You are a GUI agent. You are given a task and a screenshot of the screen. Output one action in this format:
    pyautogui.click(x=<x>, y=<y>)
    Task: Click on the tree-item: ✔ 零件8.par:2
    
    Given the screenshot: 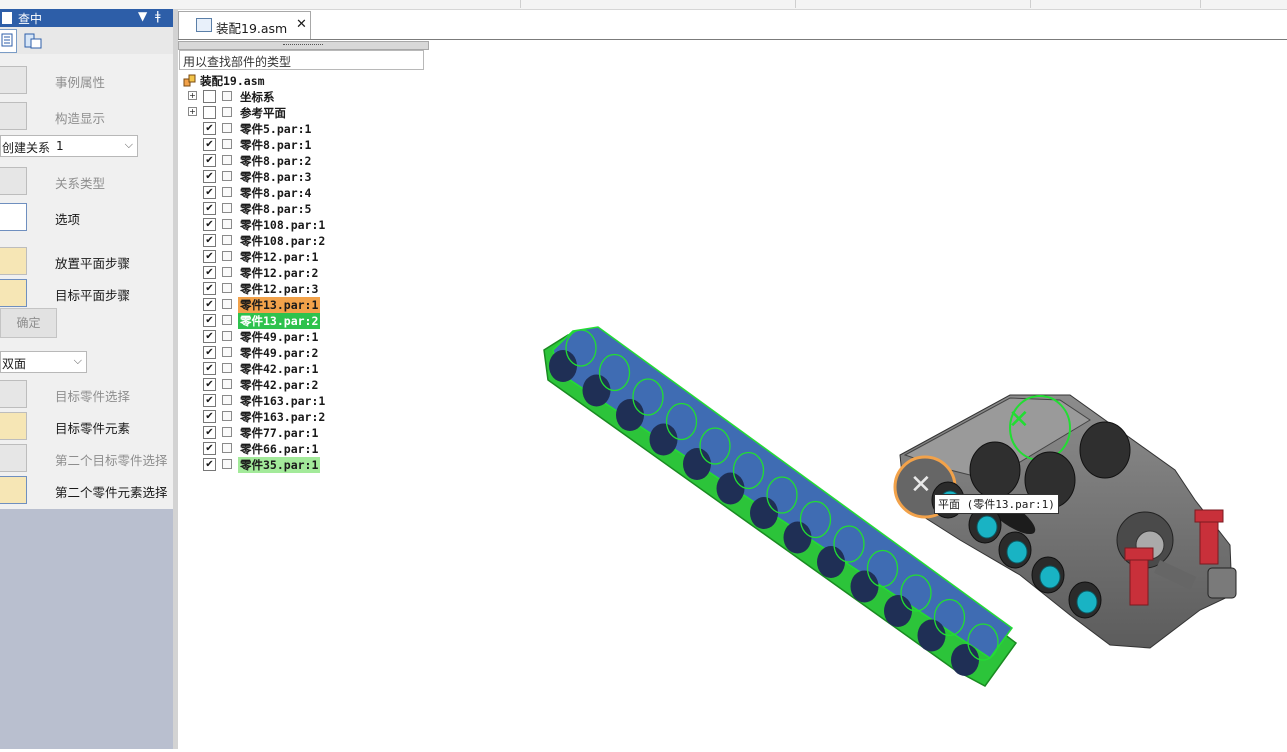 What is the action you would take?
    pyautogui.click(x=306, y=161)
    